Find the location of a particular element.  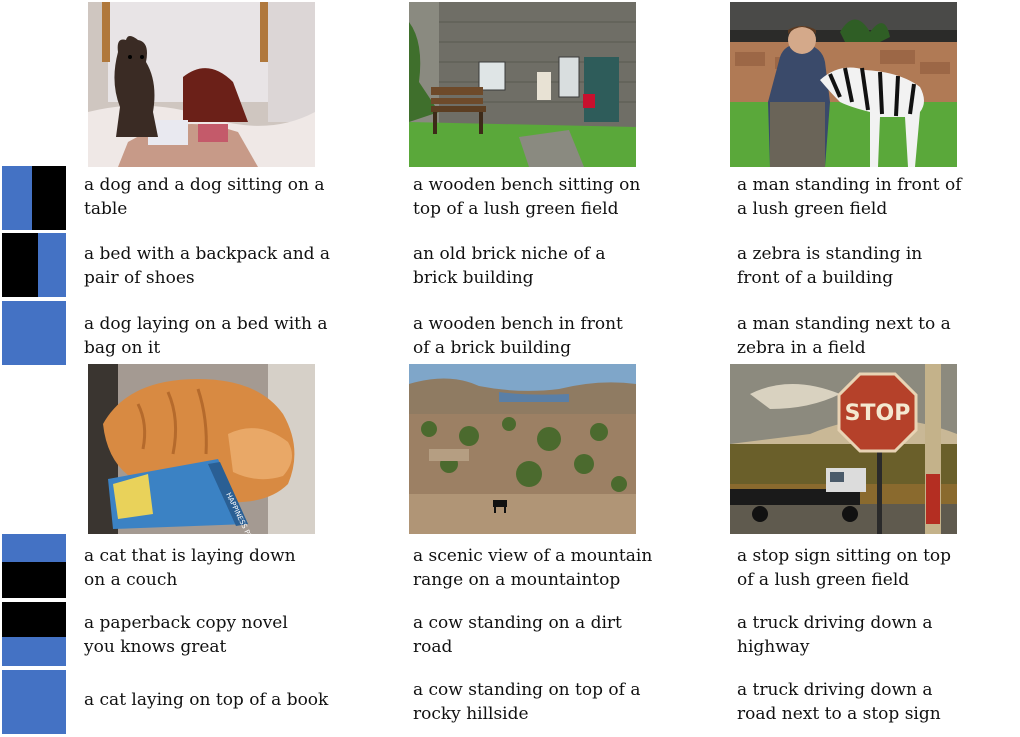

stop-sign-text: STOP is located at coordinates (878, 413).